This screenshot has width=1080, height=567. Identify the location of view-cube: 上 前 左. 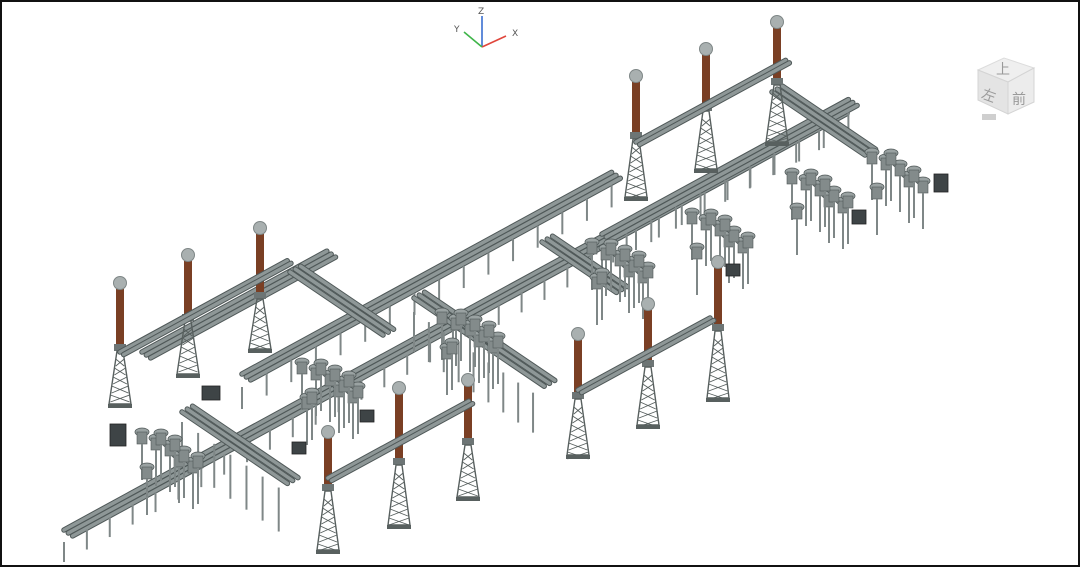
(1004, 87).